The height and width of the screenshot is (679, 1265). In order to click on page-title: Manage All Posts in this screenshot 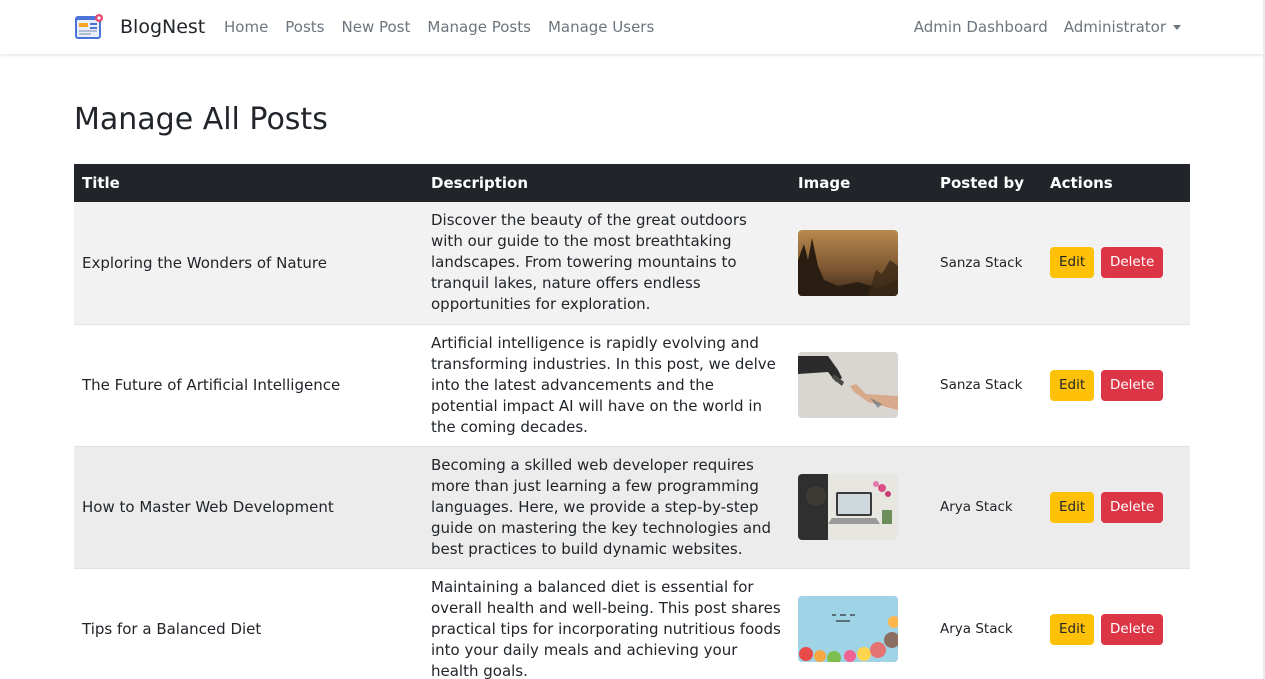, I will do `click(201, 119)`.